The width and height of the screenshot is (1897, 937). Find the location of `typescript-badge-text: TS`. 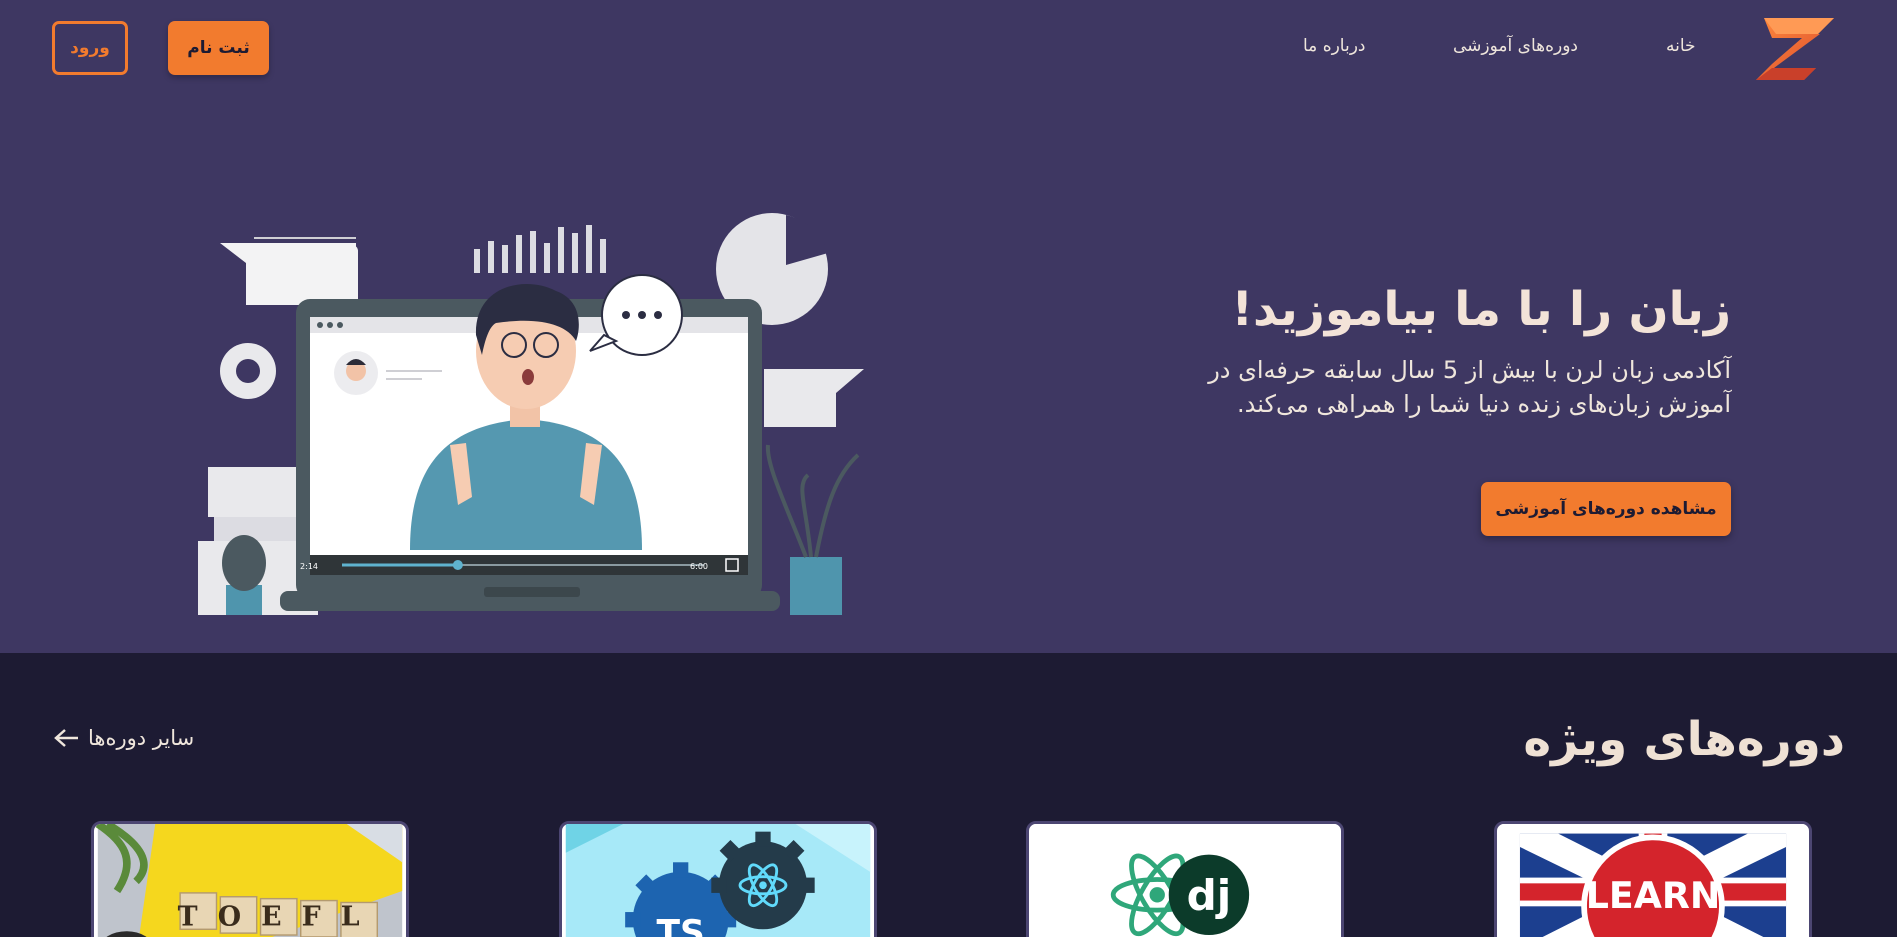

typescript-badge-text: TS is located at coordinates (681, 925).